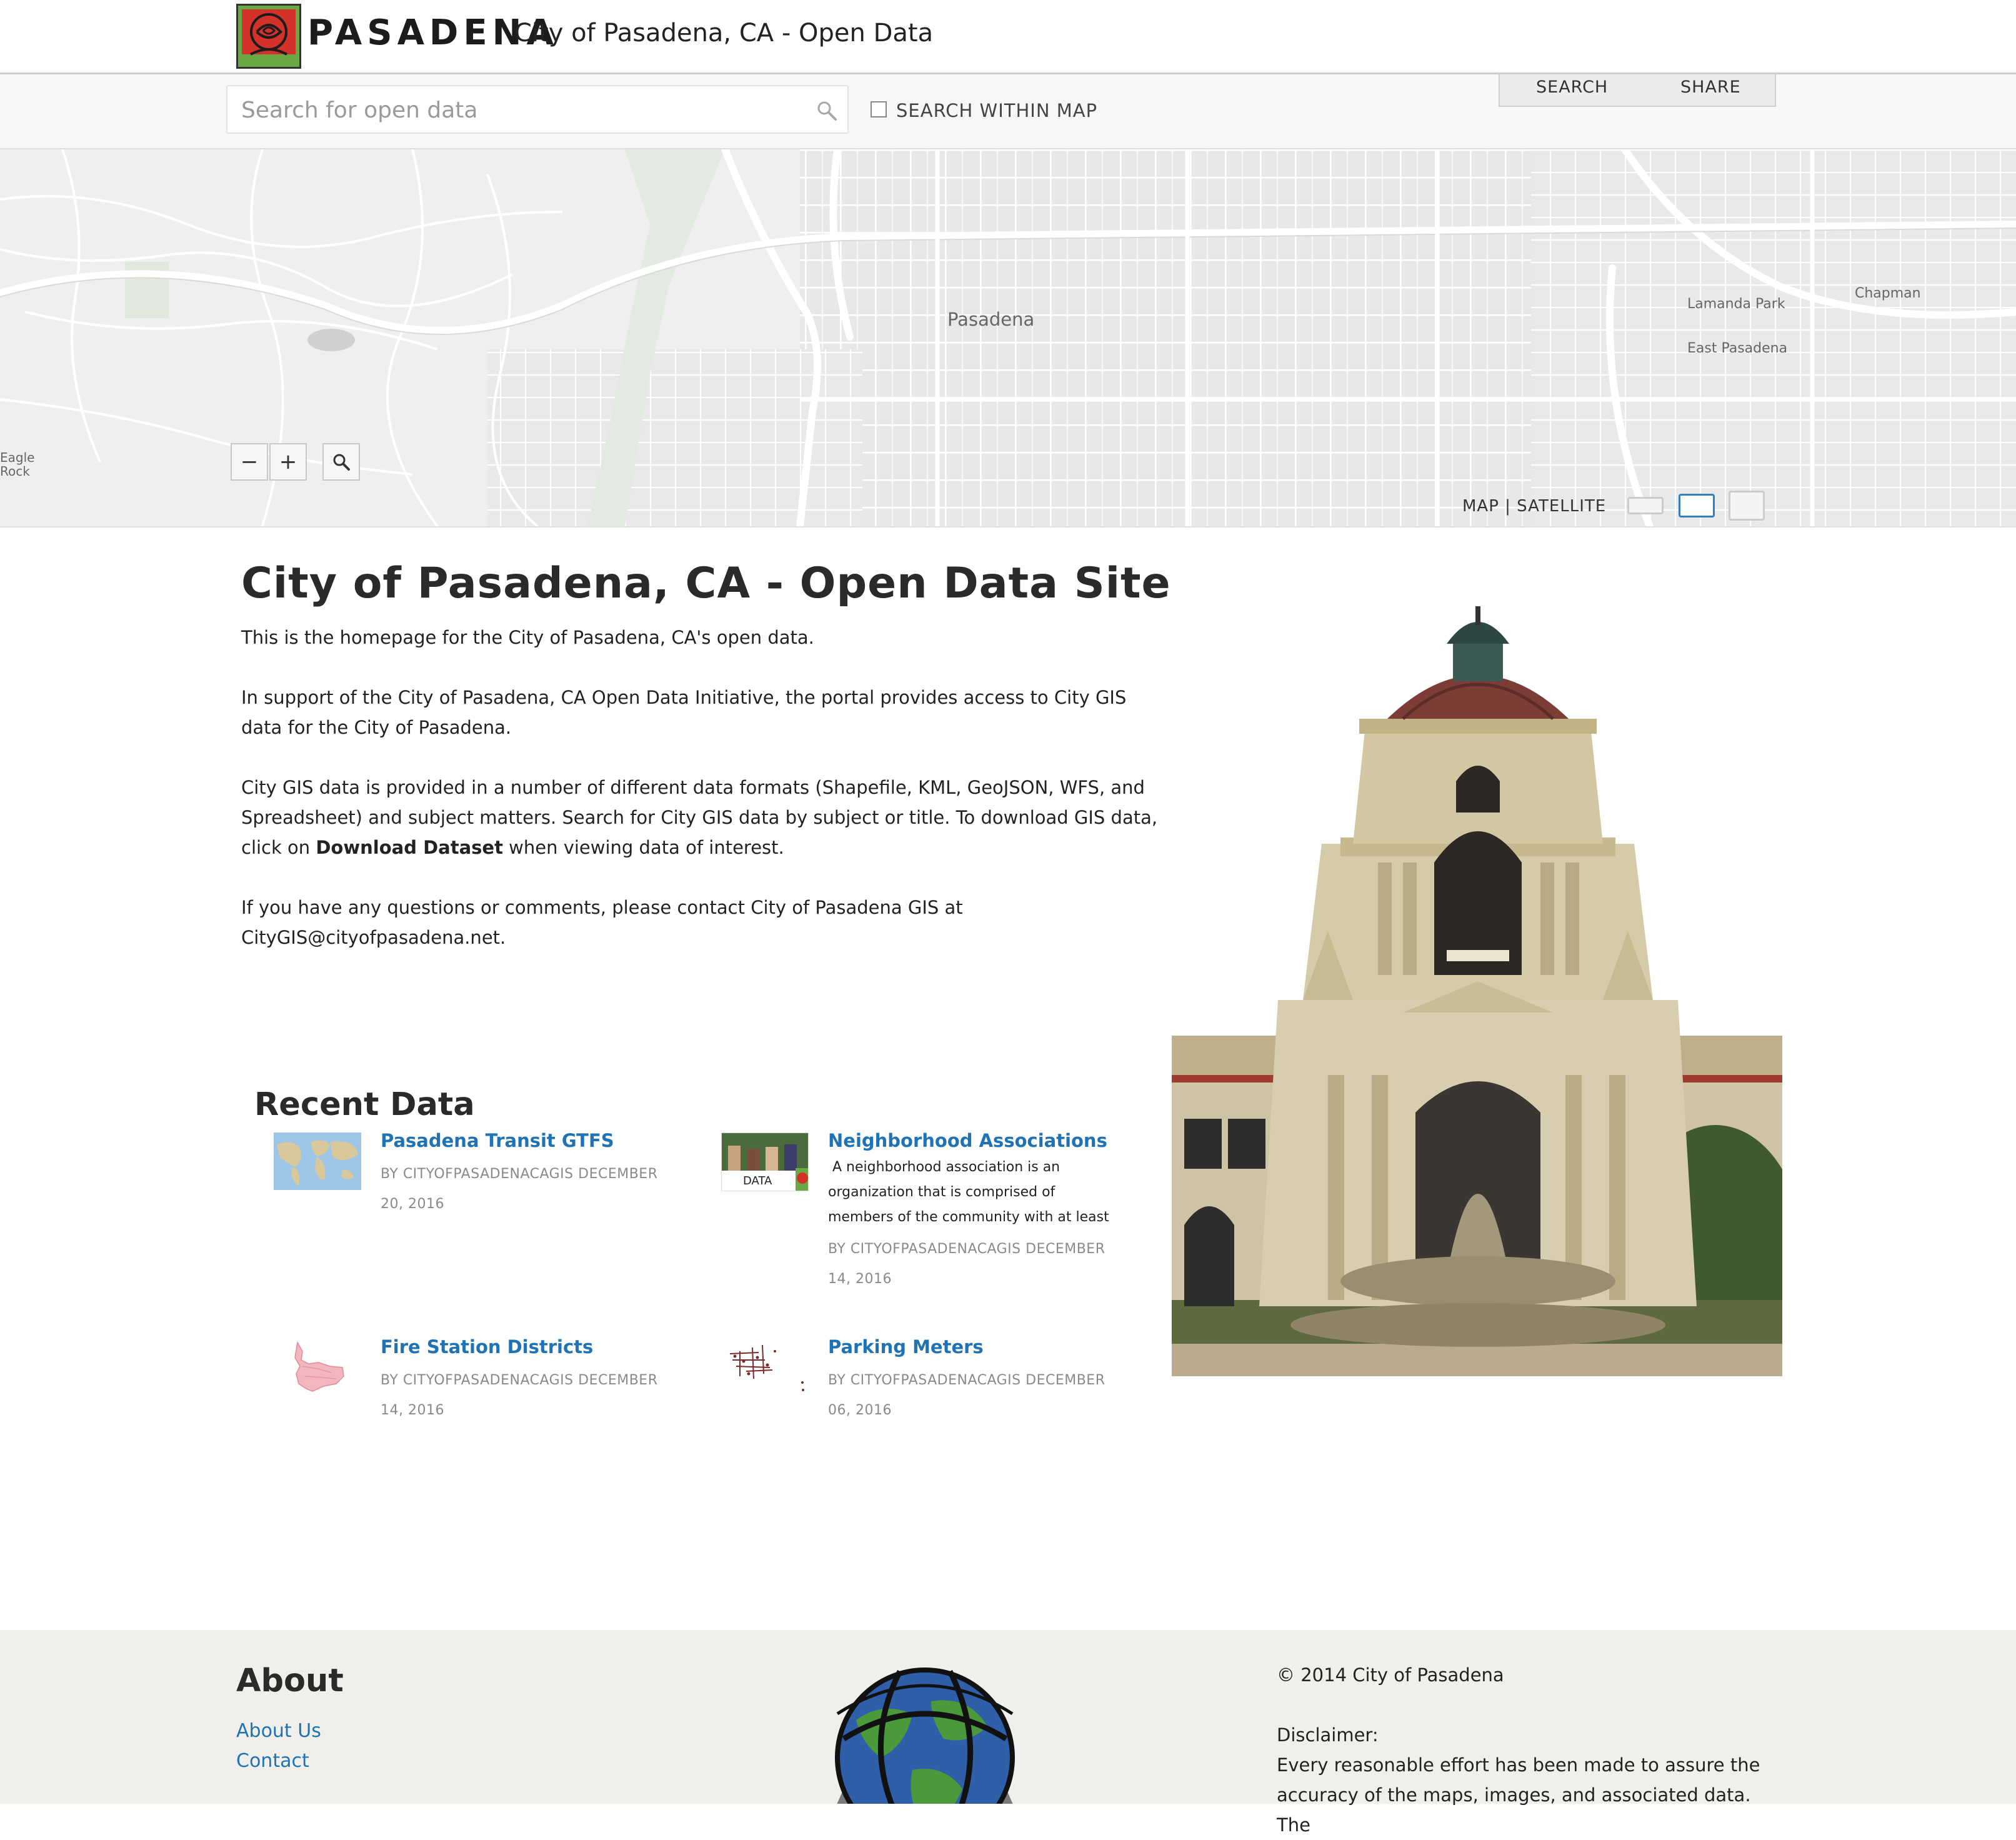 The height and width of the screenshot is (1840, 2016). Describe the element at coordinates (1736, 304) in the screenshot. I see `map-label-lamanda-park: Lamanda Park` at that location.